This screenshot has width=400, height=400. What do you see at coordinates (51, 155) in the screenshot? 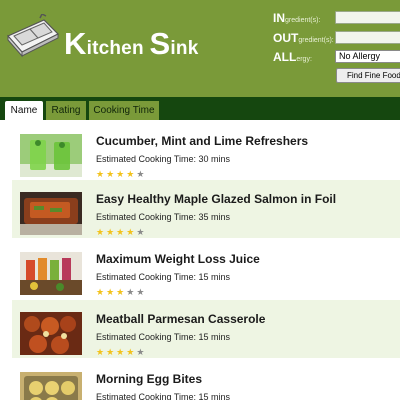
I see `recipe-thumbnail-drink` at bounding box center [51, 155].